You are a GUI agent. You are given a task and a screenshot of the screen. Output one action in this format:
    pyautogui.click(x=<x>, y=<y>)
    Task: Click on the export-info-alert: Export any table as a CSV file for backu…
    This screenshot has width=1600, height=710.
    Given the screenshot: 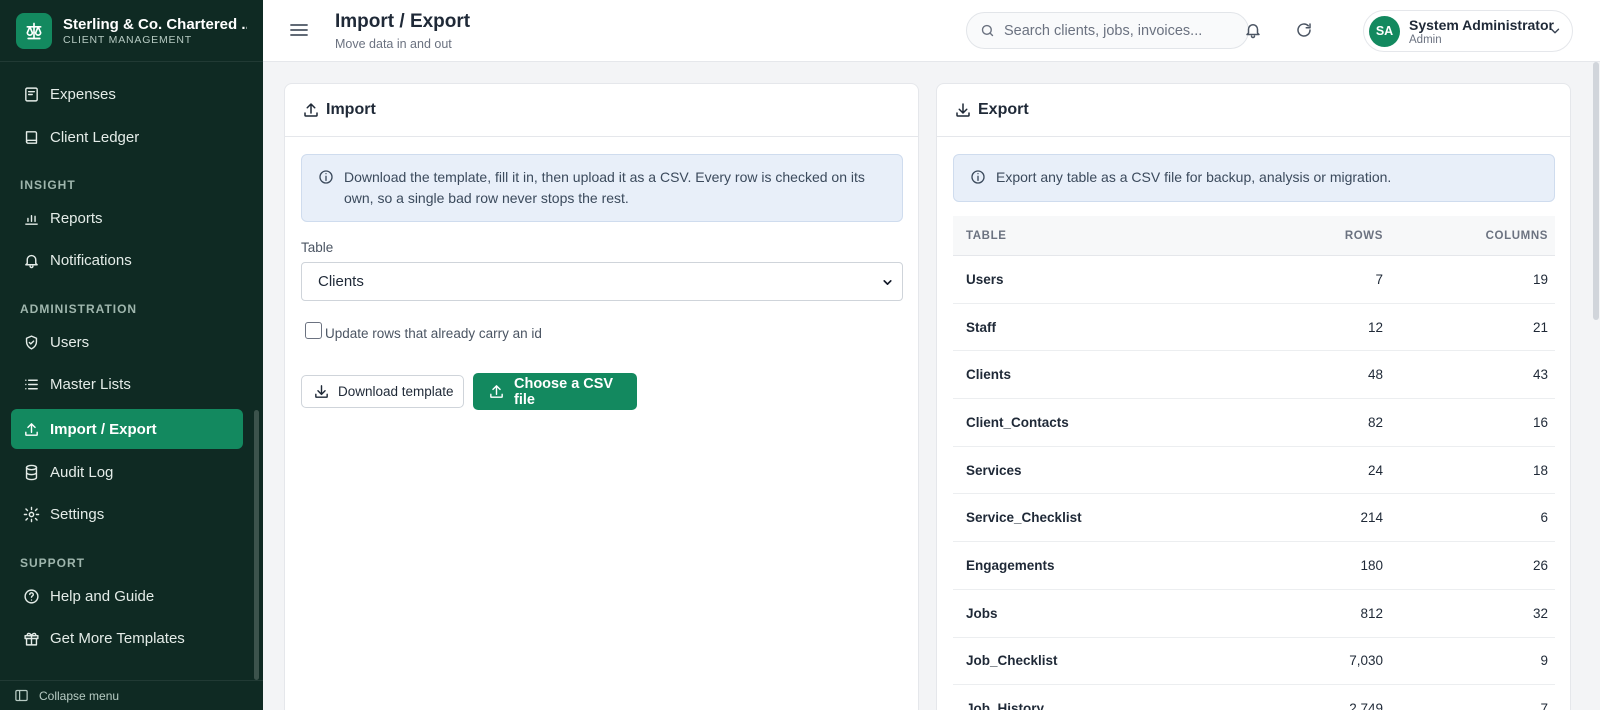 What is the action you would take?
    pyautogui.click(x=1254, y=178)
    